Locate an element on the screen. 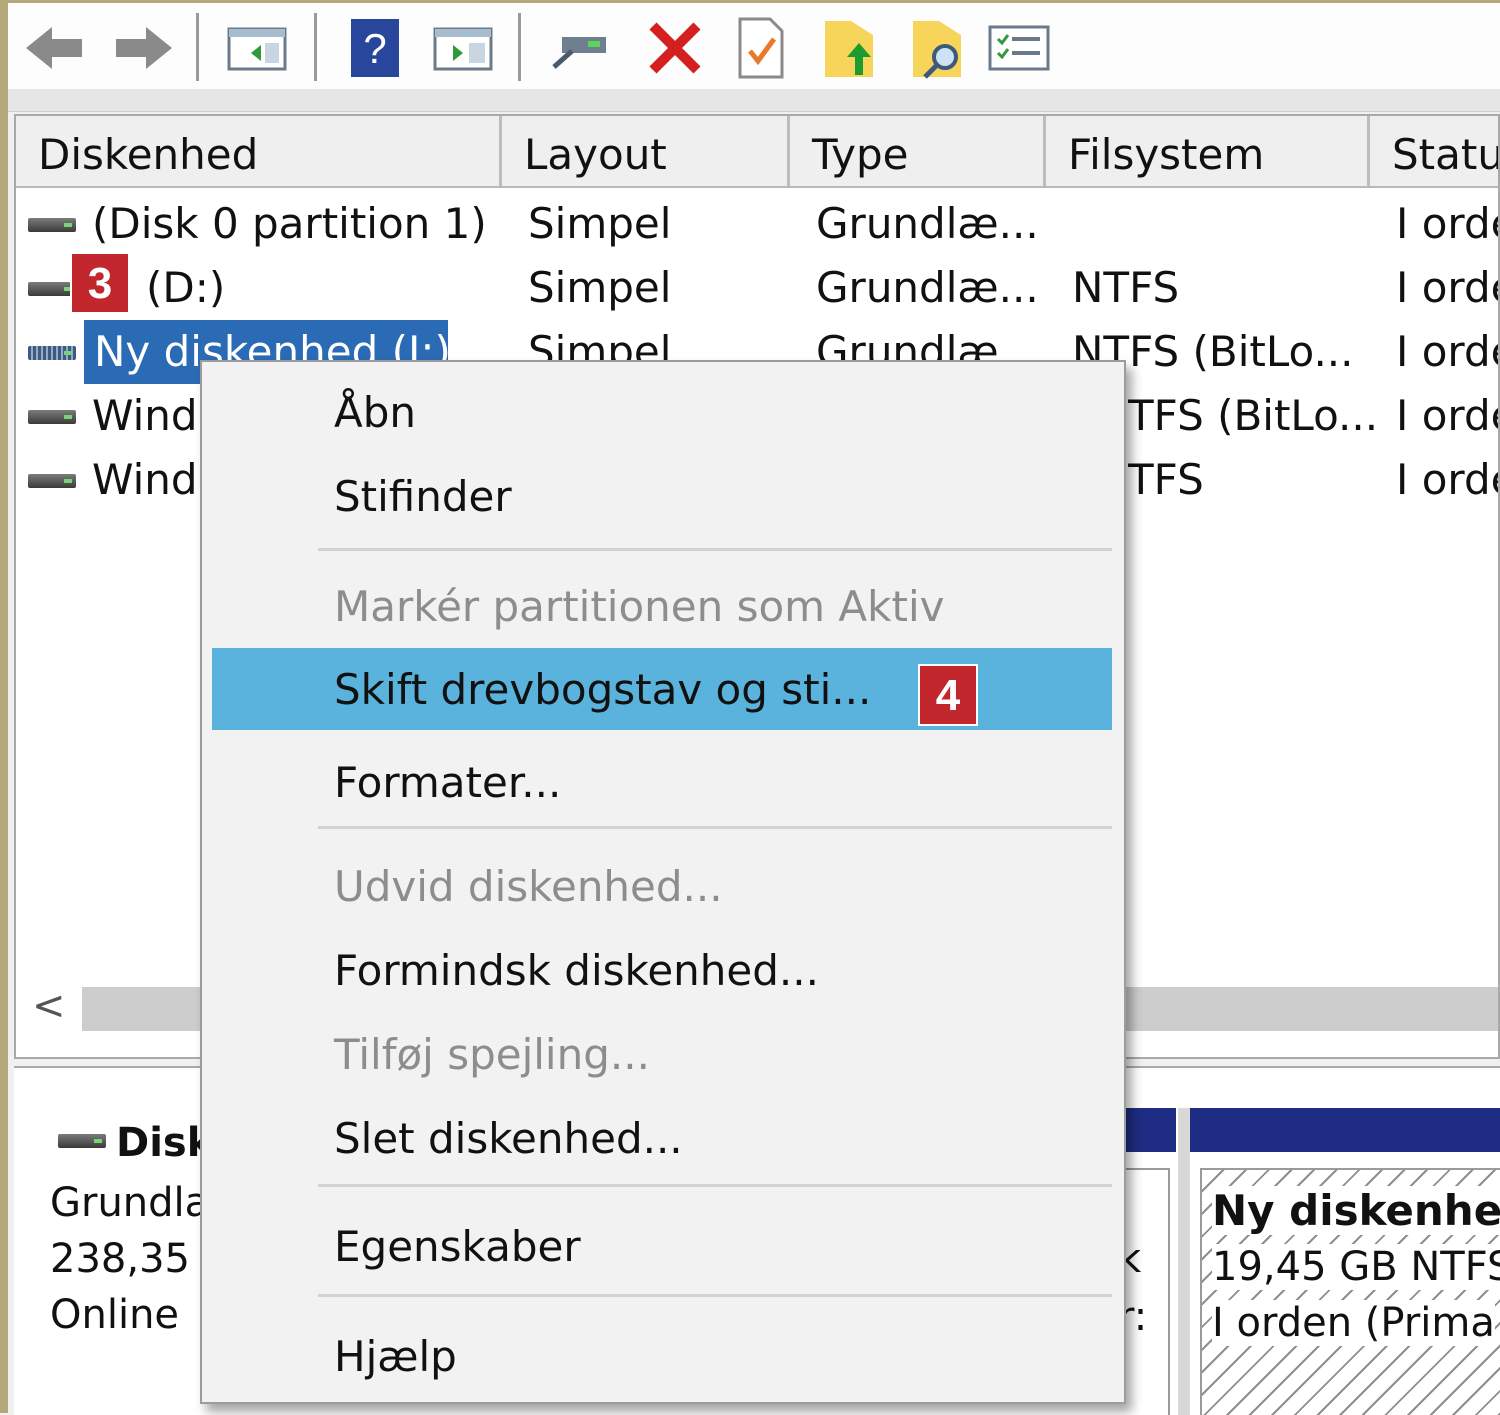 This screenshot has width=1500, height=1415. column-header-layout: Layout is located at coordinates (646, 151).